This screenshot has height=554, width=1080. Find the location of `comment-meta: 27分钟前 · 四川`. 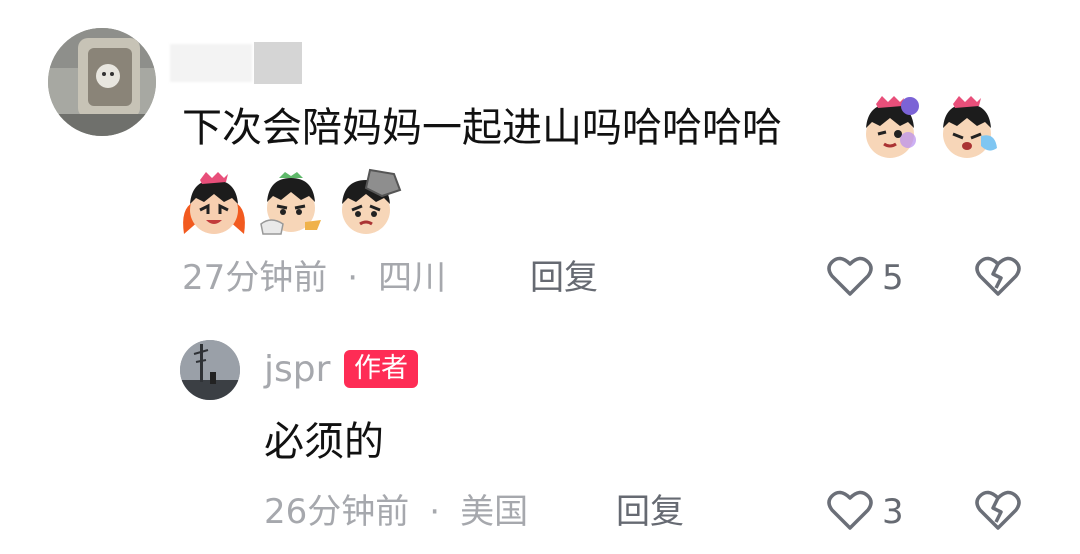

comment-meta: 27分钟前 · 四川 is located at coordinates (314, 278).